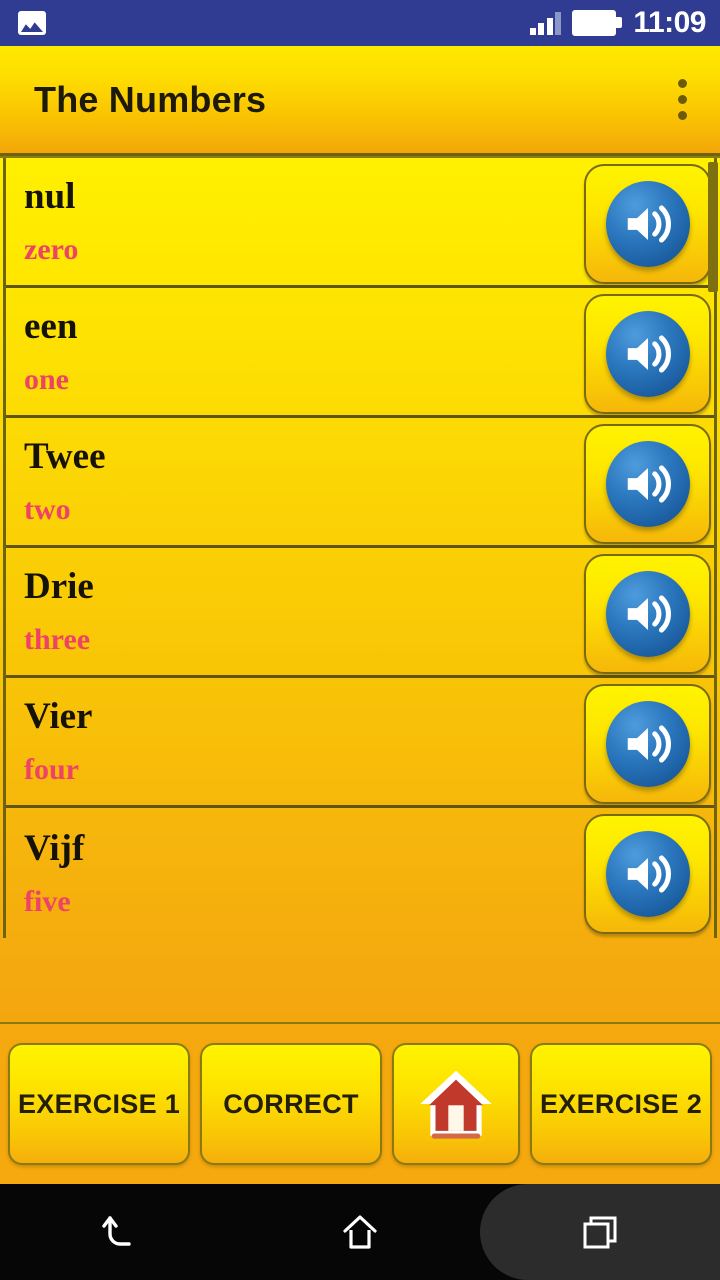 This screenshot has width=720, height=1280. I want to click on scrollbar-thumb, so click(713, 227).